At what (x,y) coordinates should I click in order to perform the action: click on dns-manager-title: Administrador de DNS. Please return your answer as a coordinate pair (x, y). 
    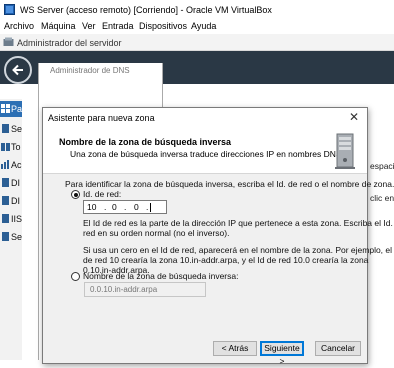
    Looking at the image, I should click on (90, 70).